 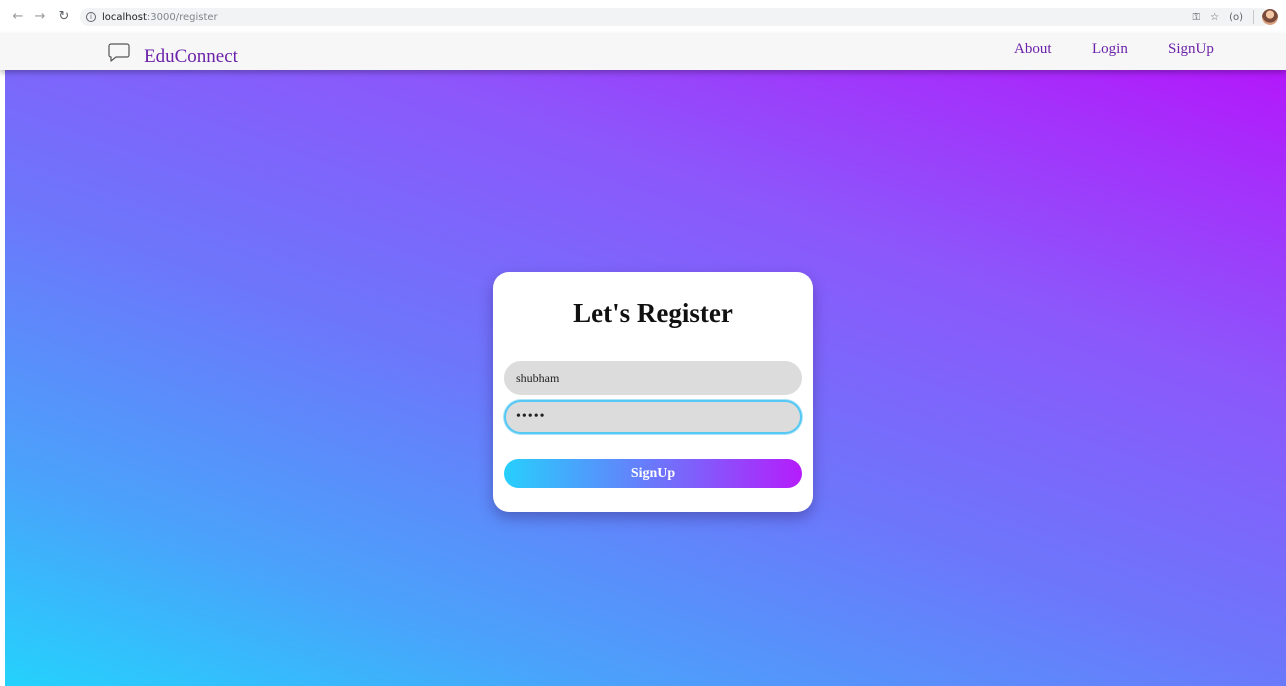 I want to click on back-arrow-icon: ←, so click(x=18, y=17).